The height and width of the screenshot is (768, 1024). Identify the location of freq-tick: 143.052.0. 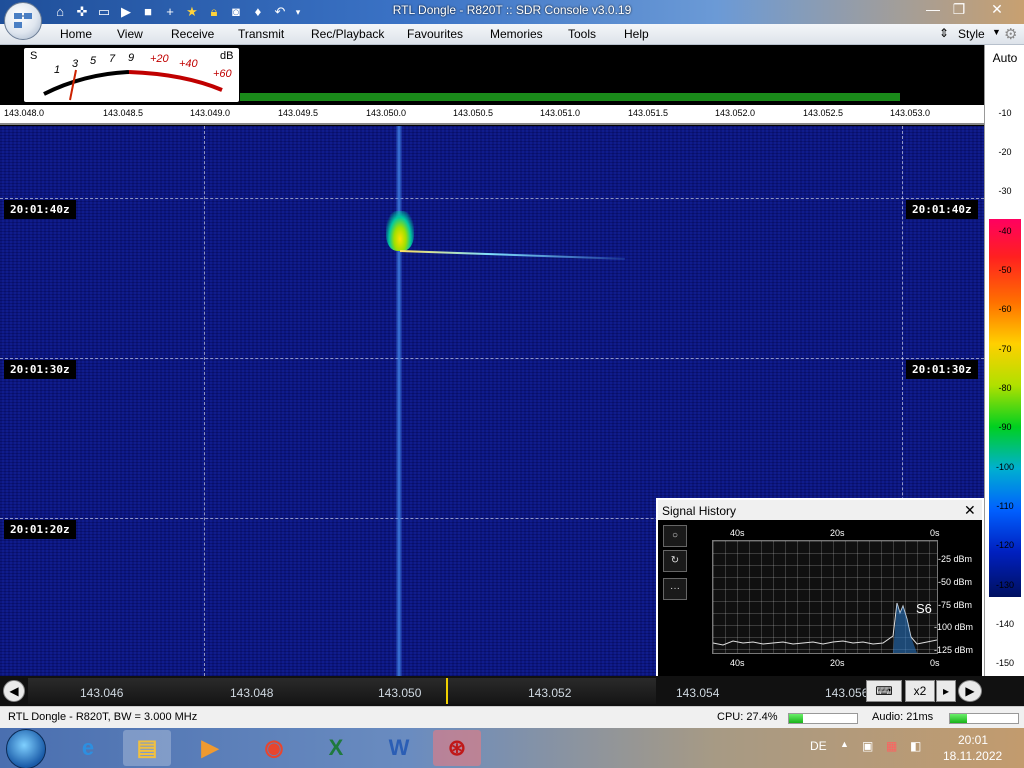
(735, 113).